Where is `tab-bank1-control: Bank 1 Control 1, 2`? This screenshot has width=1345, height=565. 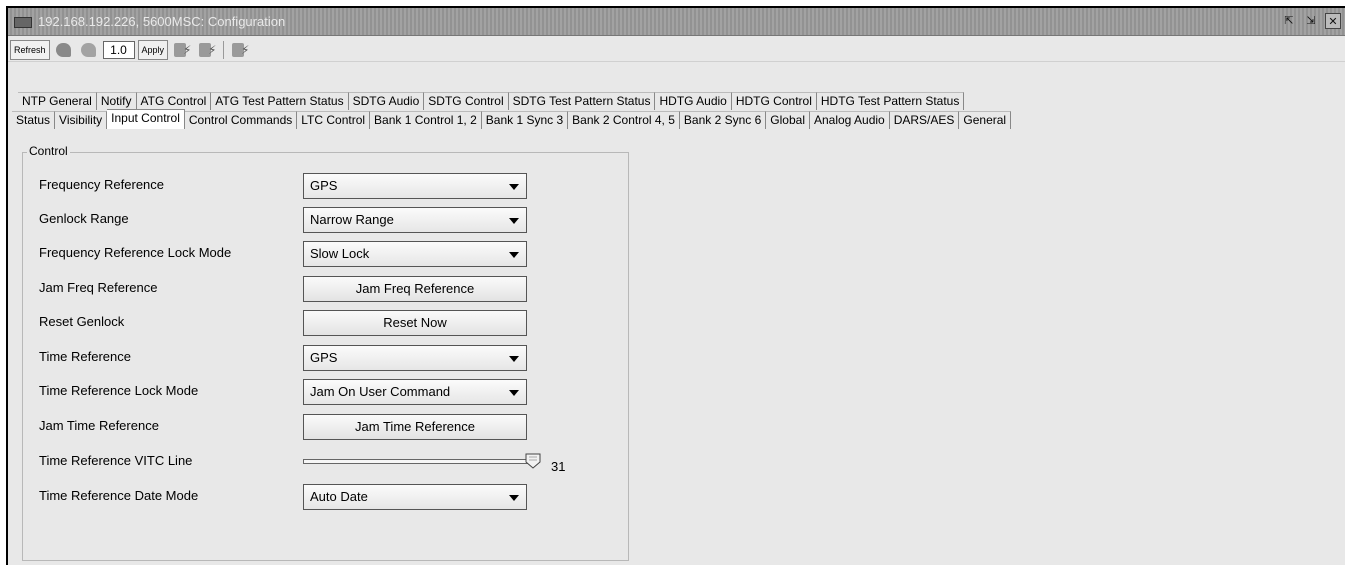
tab-bank1-control: Bank 1 Control 1, 2 is located at coordinates (425, 120).